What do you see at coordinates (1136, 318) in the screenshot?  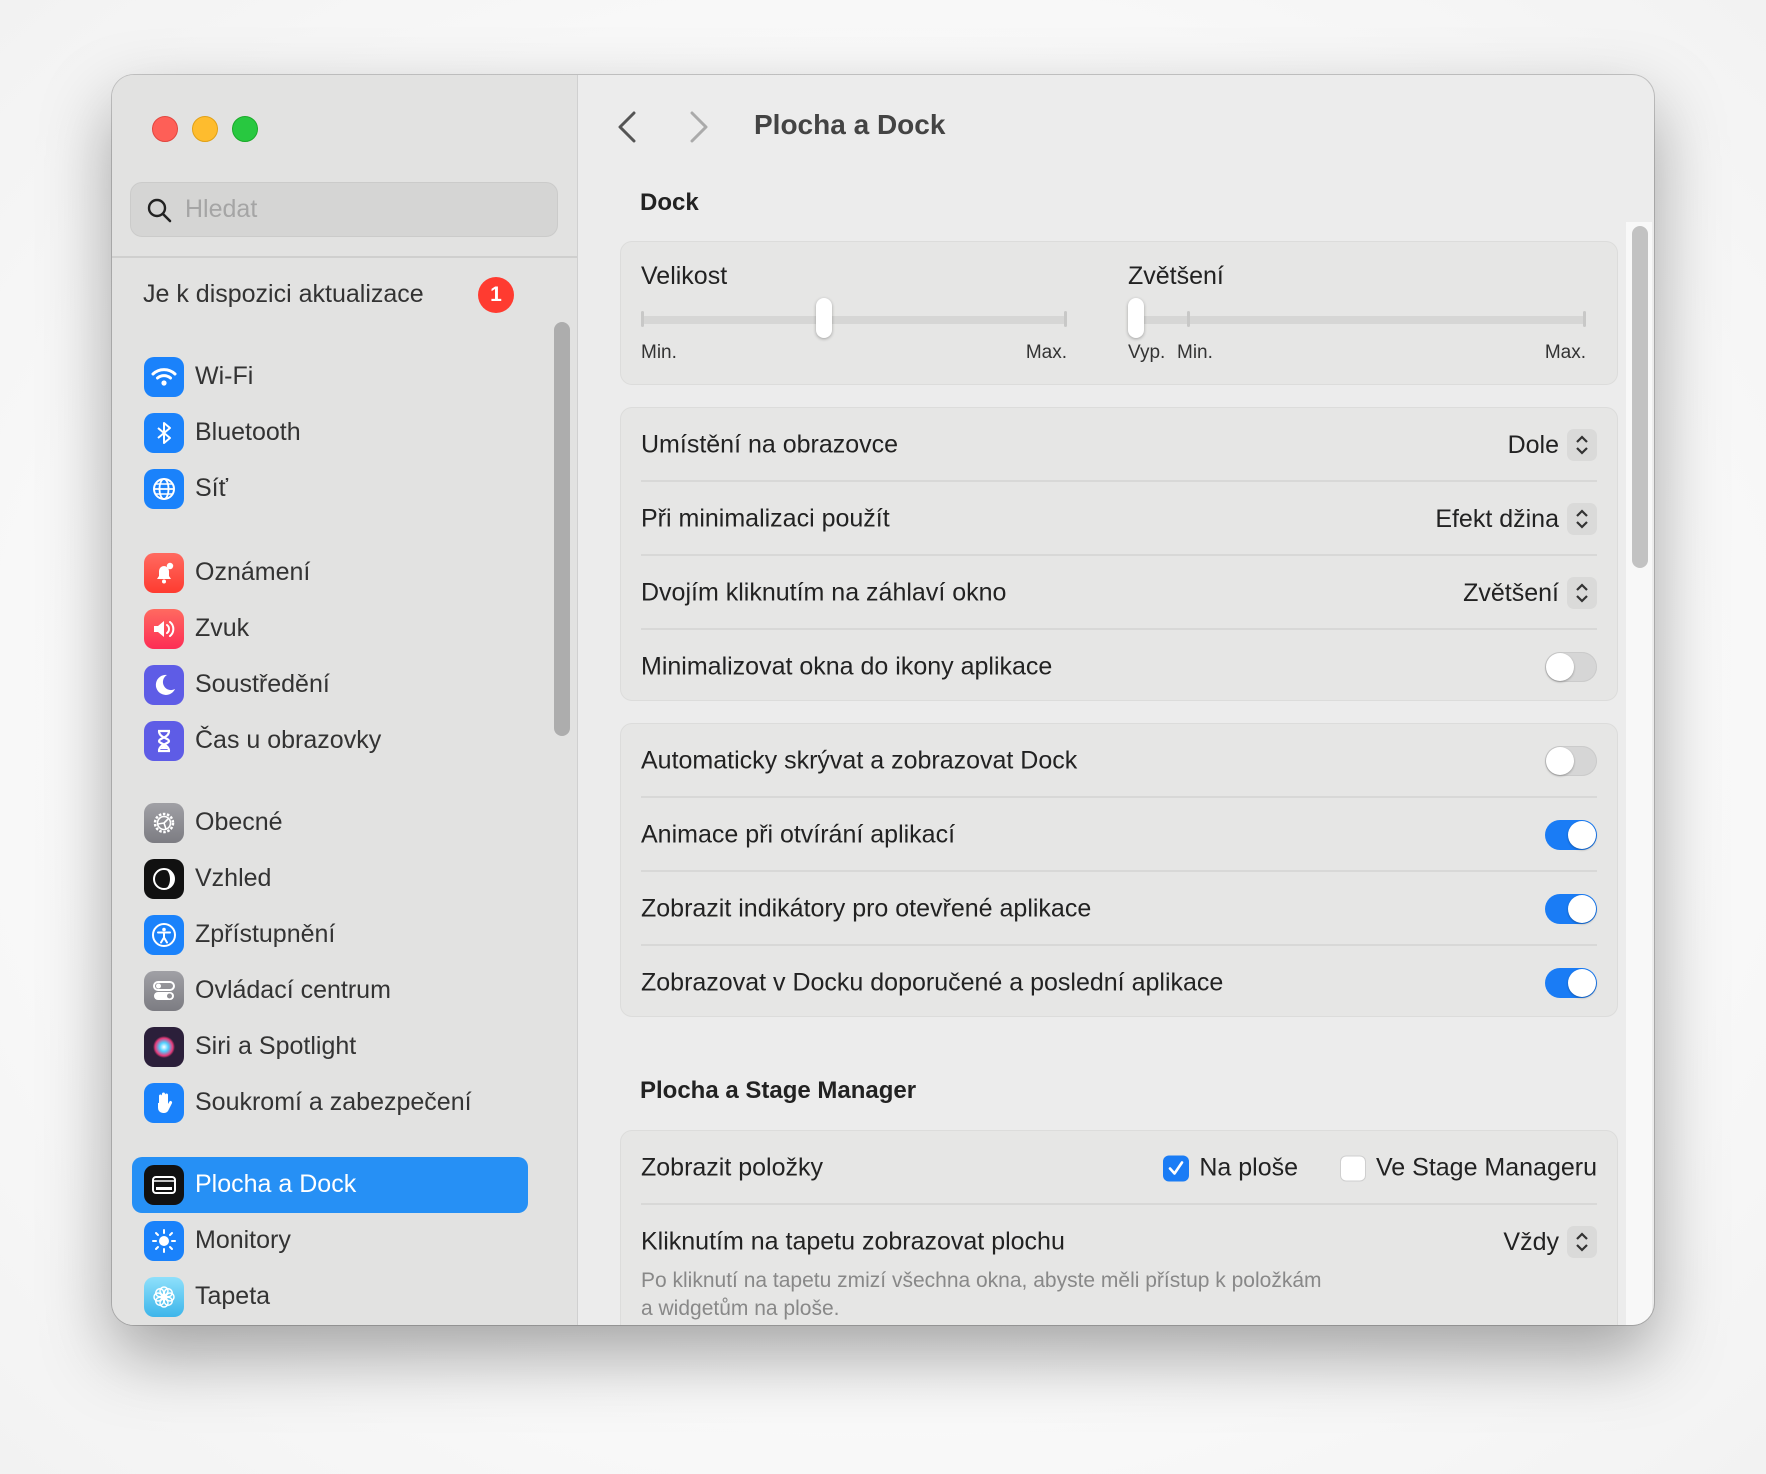 I see `magnification-slider-thumb` at bounding box center [1136, 318].